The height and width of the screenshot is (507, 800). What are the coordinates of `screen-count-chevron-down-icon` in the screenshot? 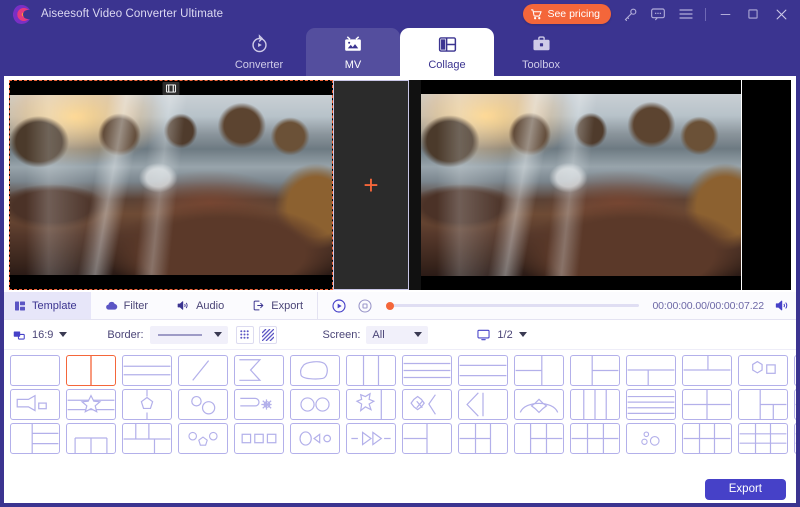 It's located at (522, 334).